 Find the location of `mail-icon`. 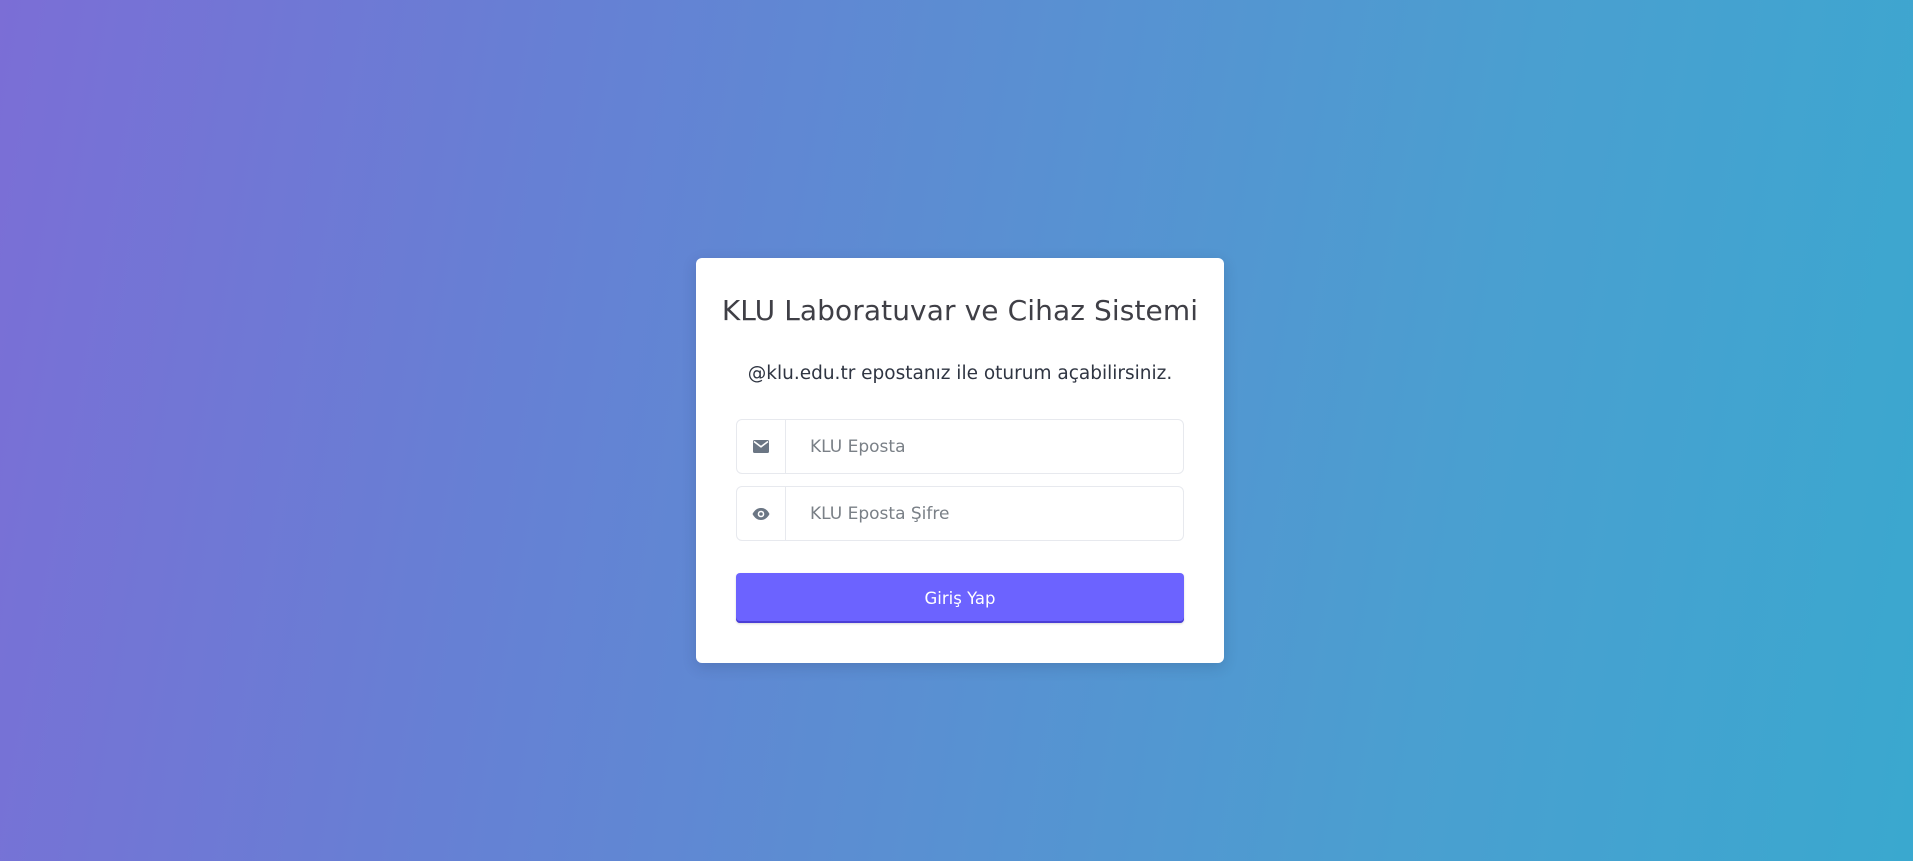

mail-icon is located at coordinates (761, 446).